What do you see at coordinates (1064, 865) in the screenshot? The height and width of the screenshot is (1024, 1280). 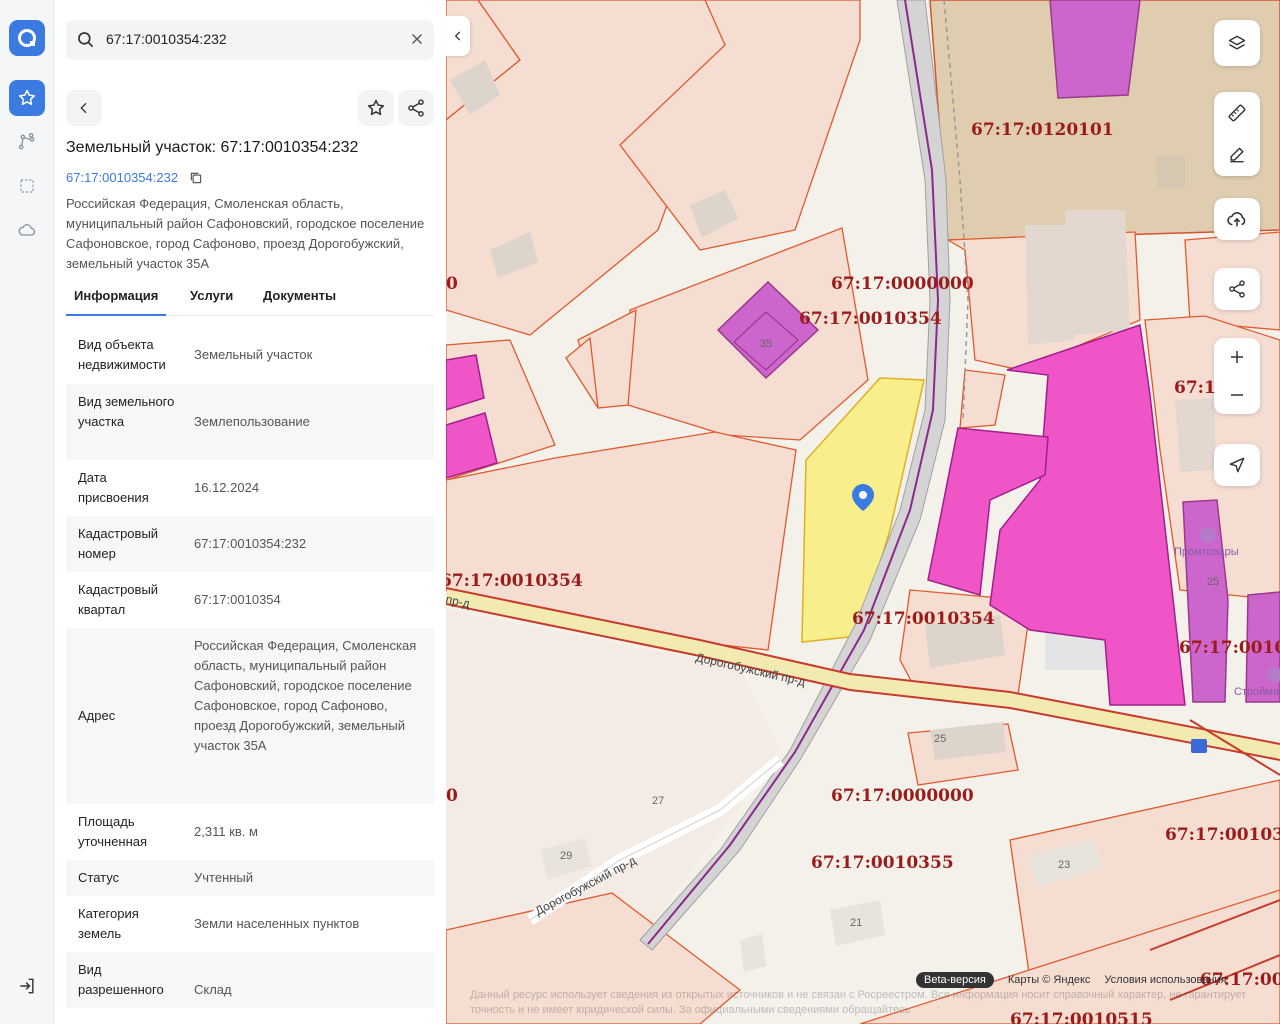 I see `house-number: 23` at bounding box center [1064, 865].